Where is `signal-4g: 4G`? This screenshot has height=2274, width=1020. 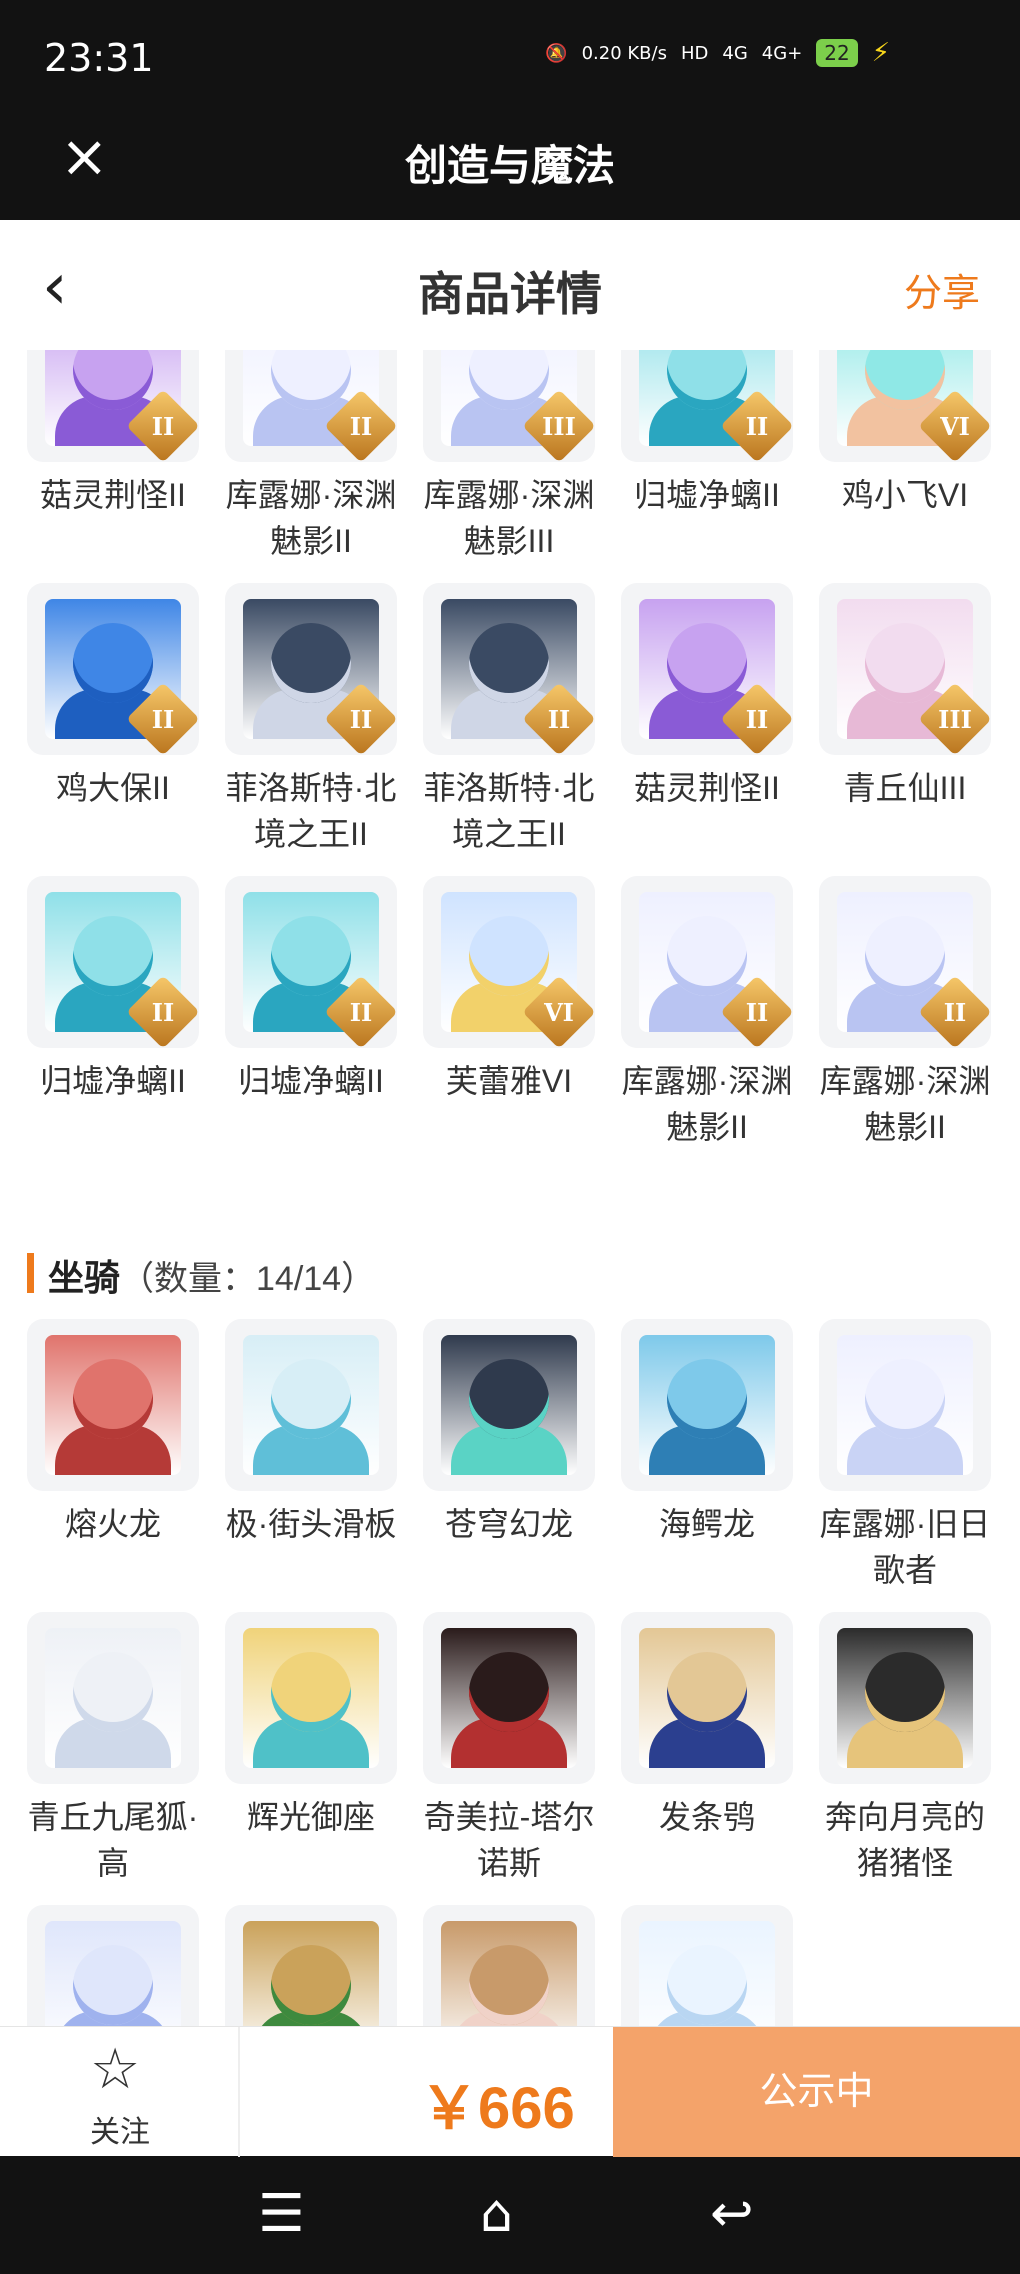
signal-4g: 4G is located at coordinates (735, 53).